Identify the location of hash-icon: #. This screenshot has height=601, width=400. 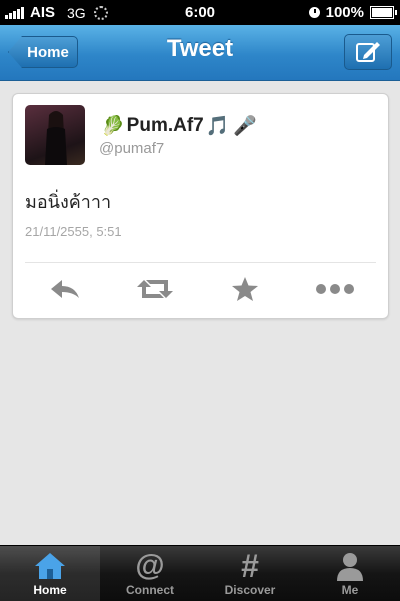
(250, 565).